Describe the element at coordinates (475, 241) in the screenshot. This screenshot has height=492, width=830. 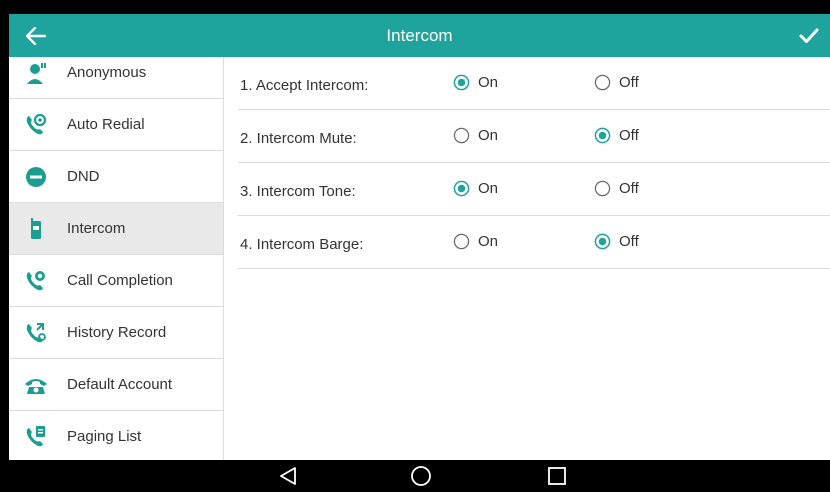
I see `intercom-barge-on-radio: On` at that location.